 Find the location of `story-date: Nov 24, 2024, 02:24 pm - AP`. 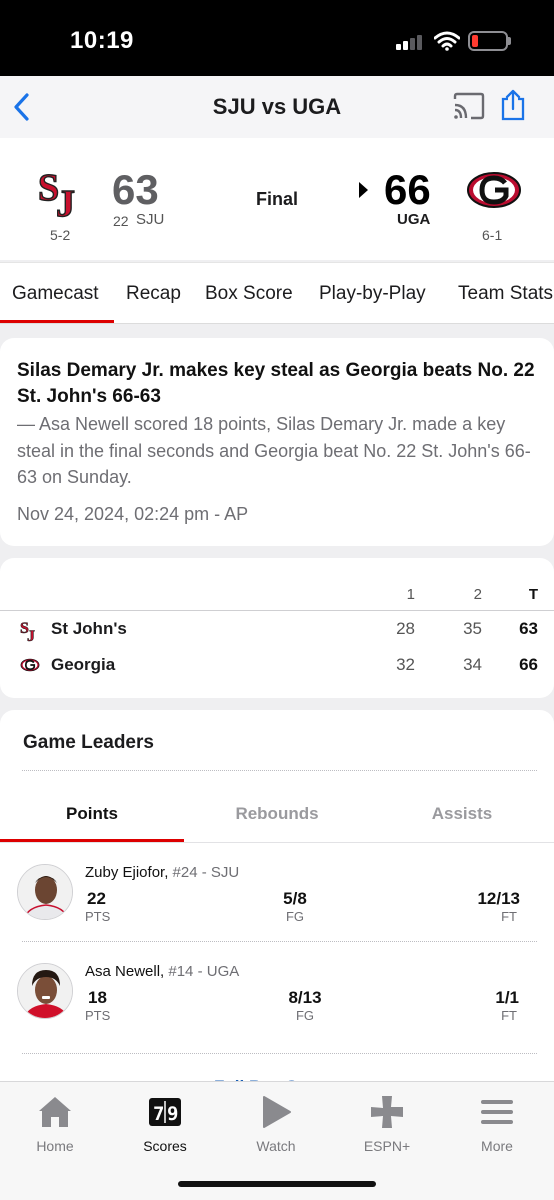

story-date: Nov 24, 2024, 02:24 pm - AP is located at coordinates (133, 514).